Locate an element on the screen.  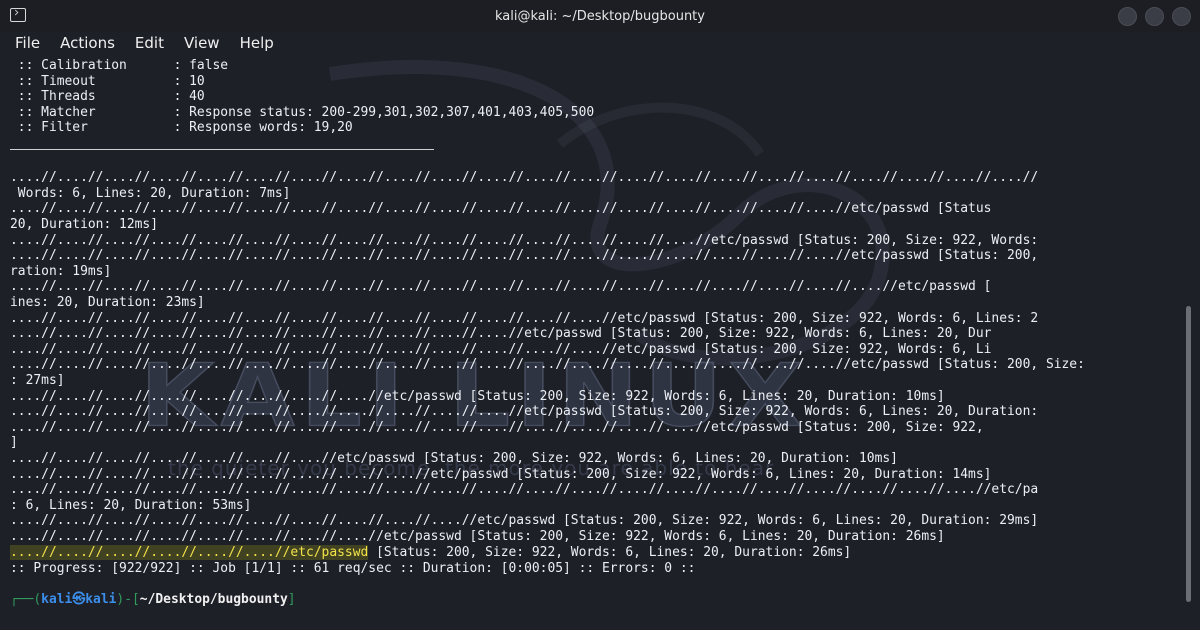
separator-line is located at coordinates (222, 149).